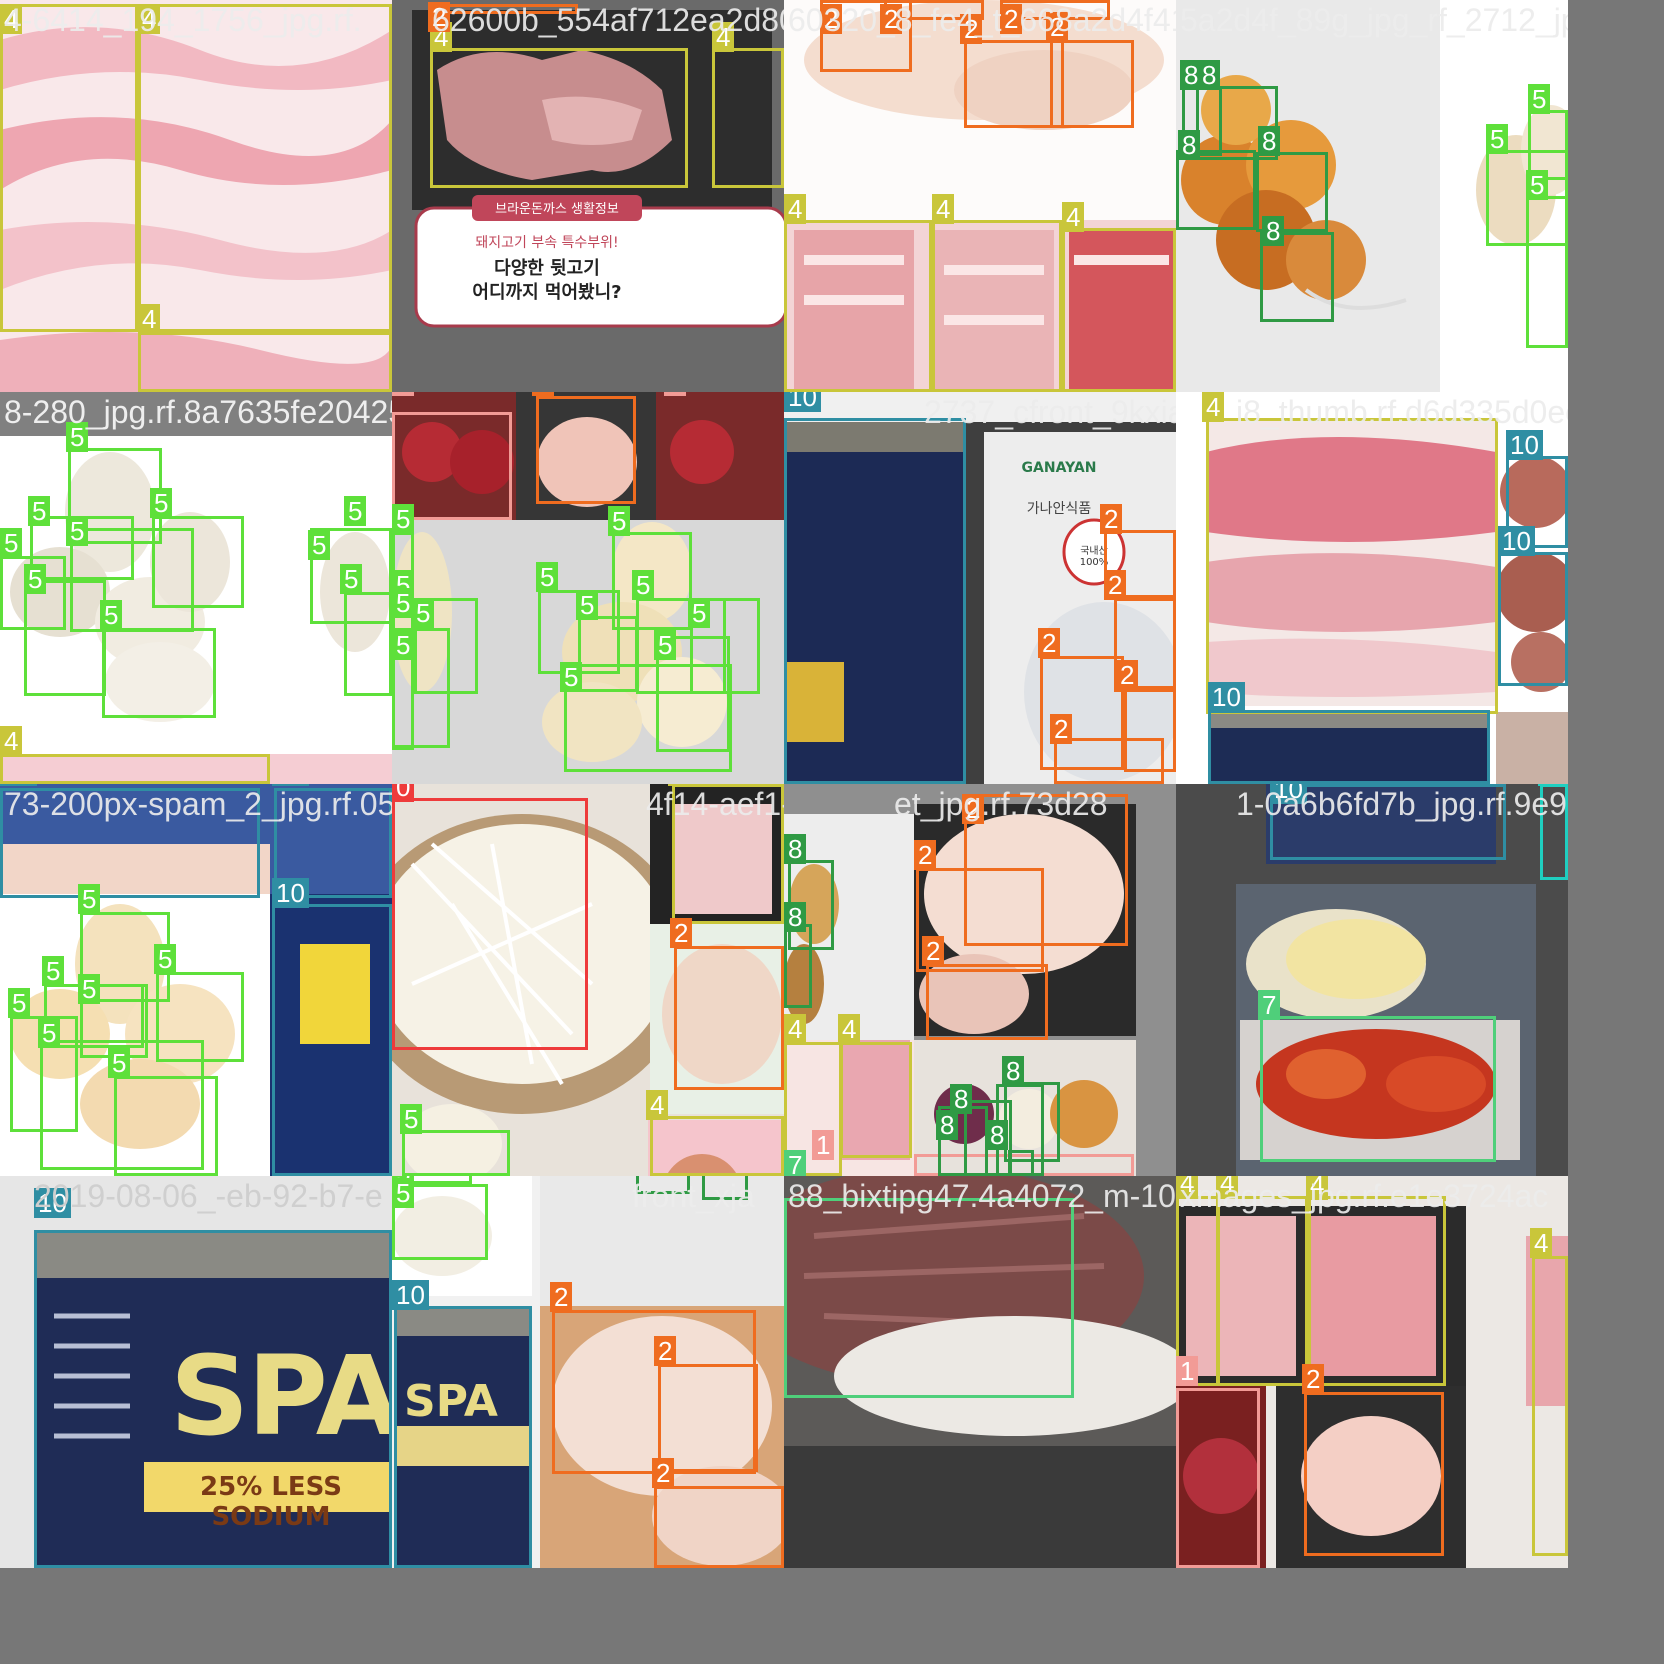  Describe the element at coordinates (1001, 804) in the screenshot. I see `tile-filename: et_jpg.rf.73d28` at that location.